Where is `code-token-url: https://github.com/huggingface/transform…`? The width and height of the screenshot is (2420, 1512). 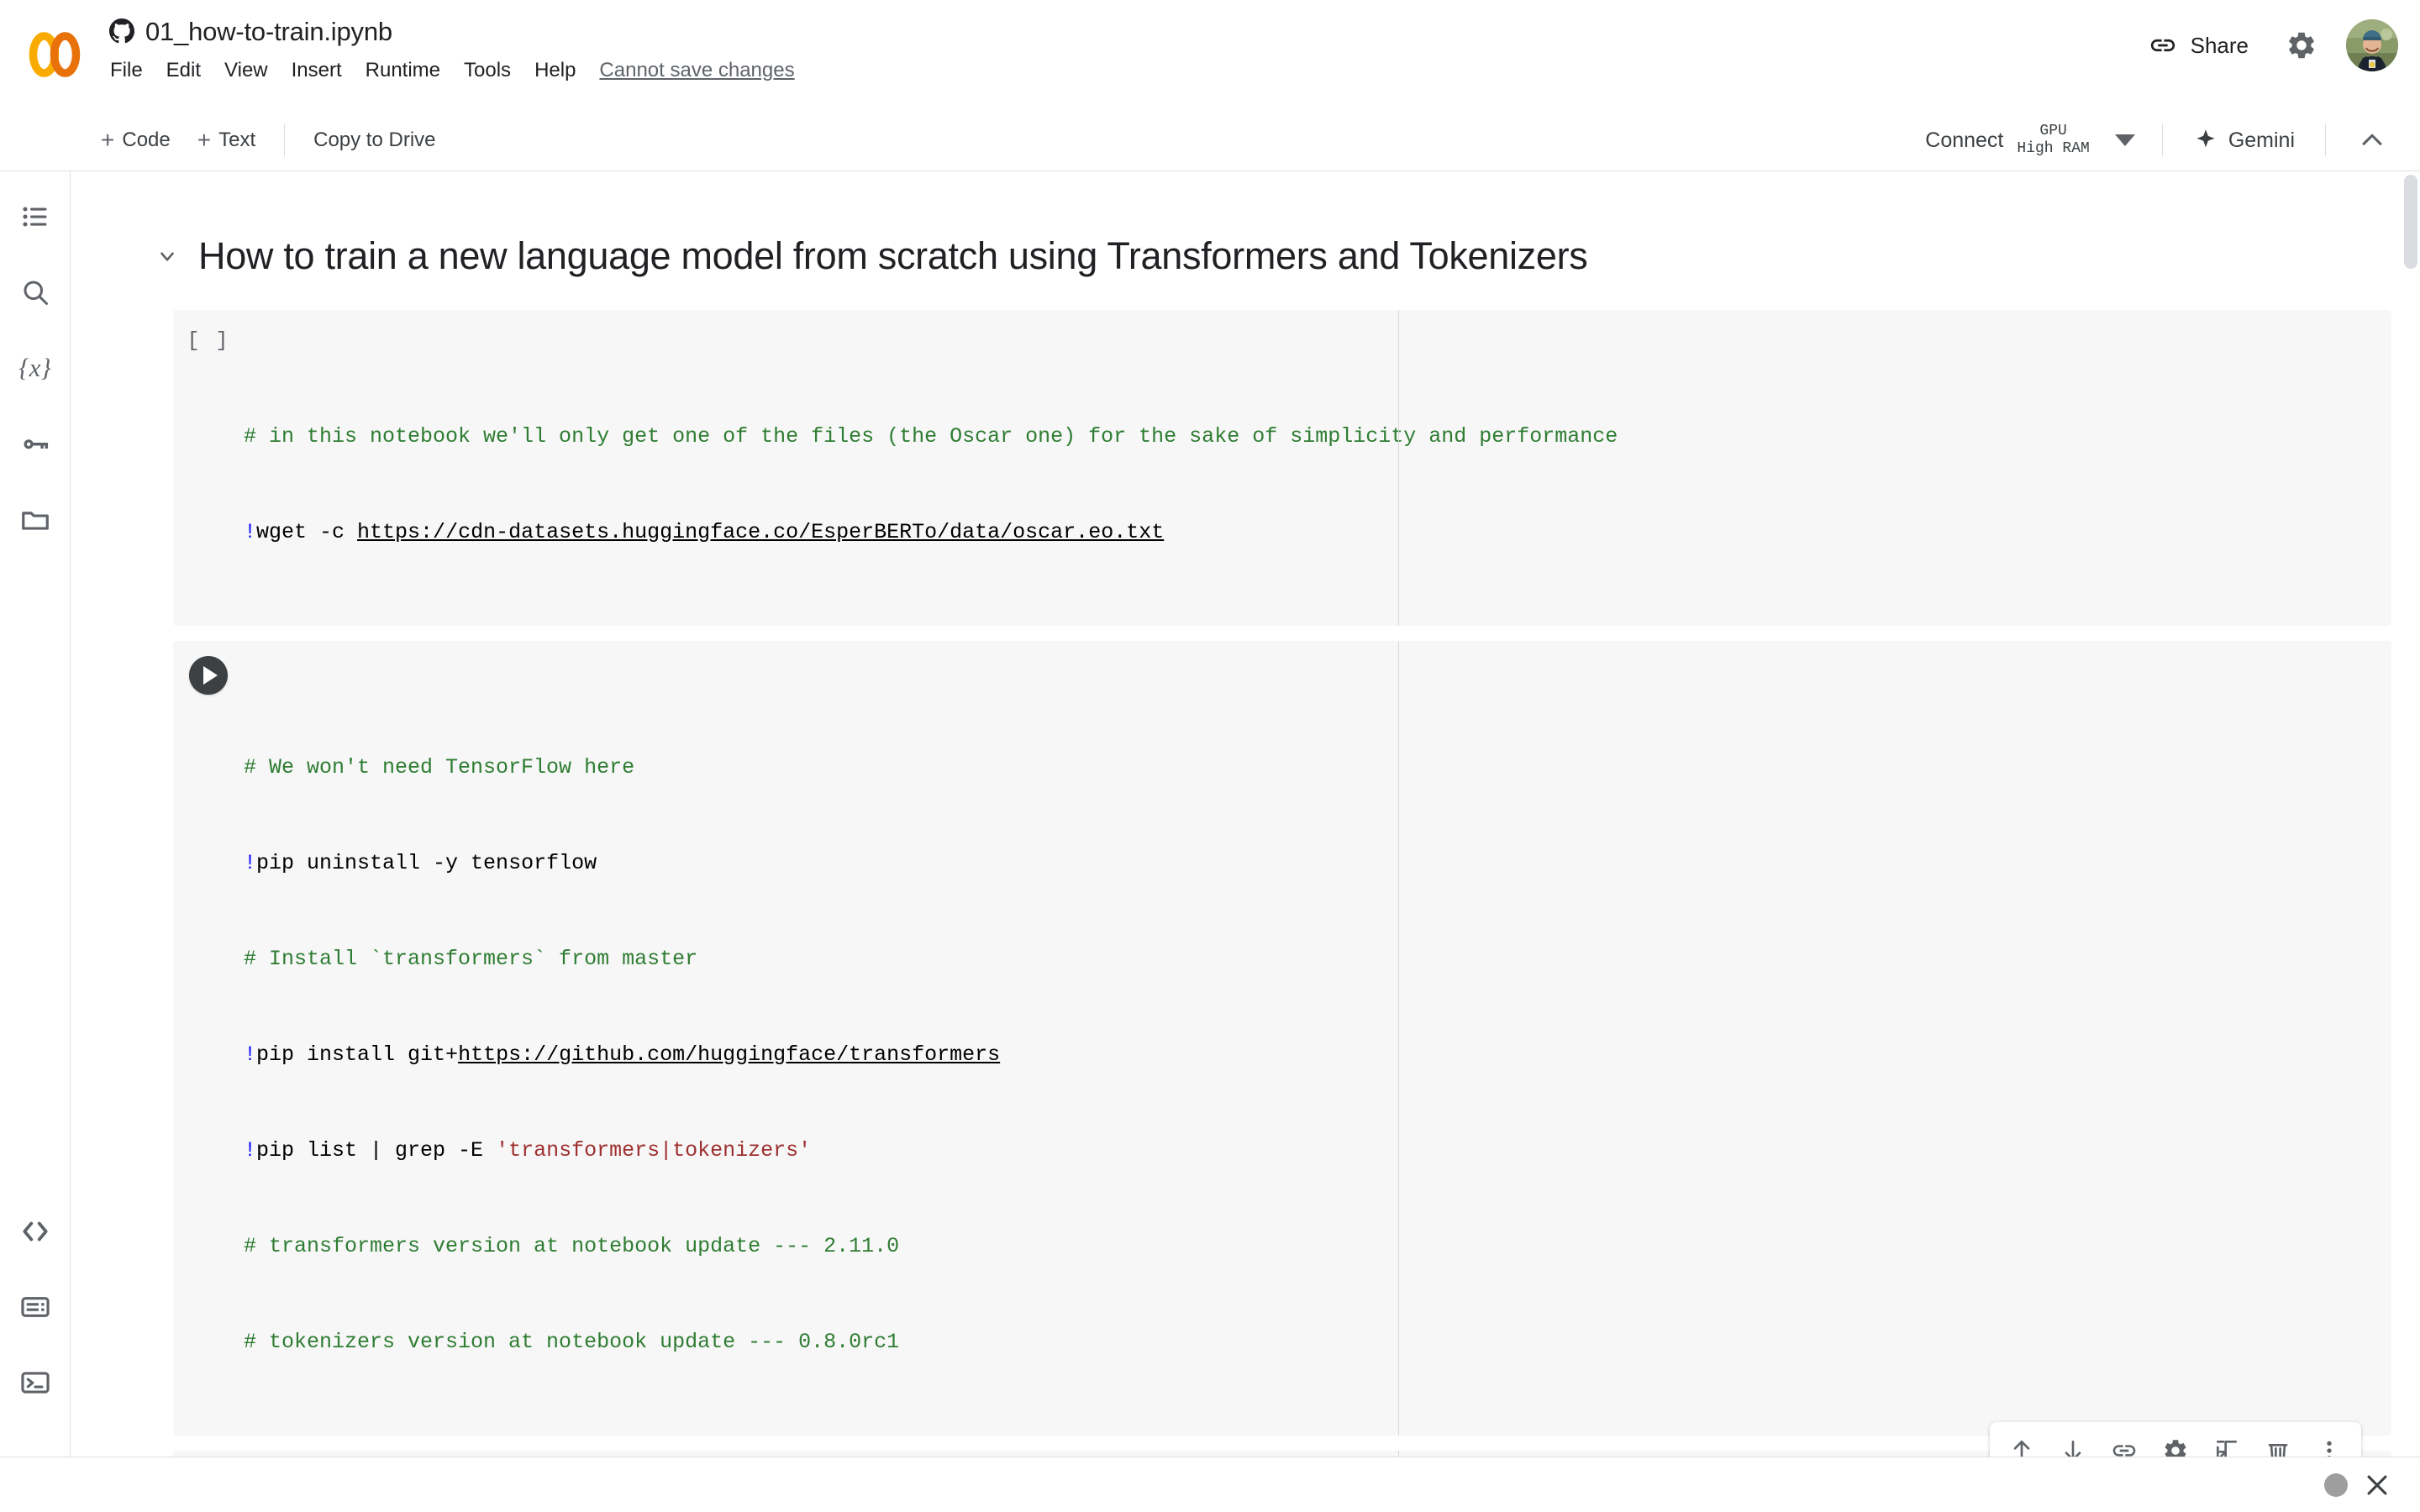
code-token-url: https://github.com/huggingface/transform… is located at coordinates (729, 1054).